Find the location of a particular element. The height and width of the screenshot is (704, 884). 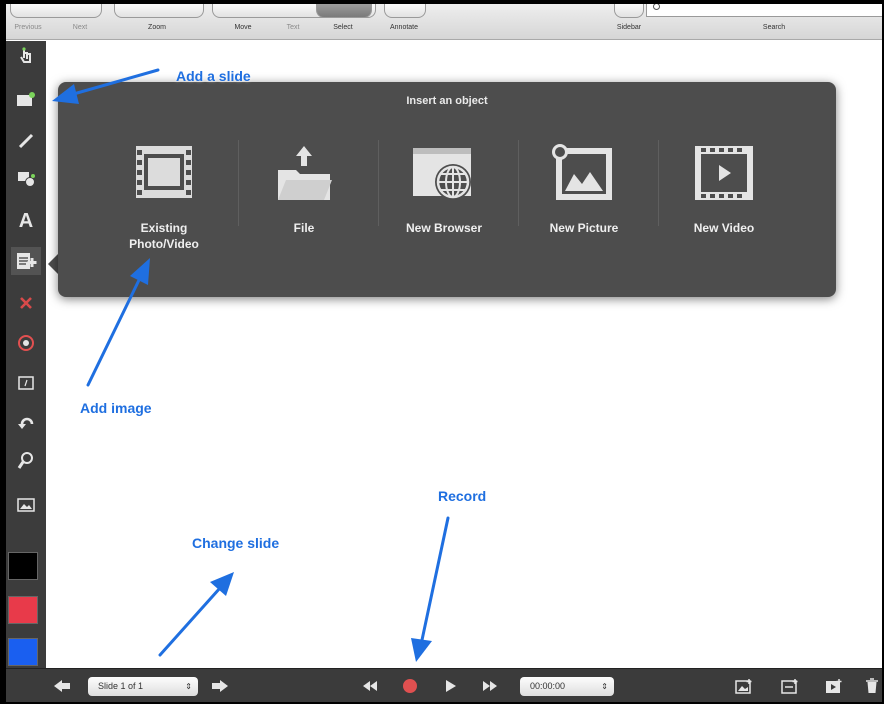

existing-label-line1: Existing is located at coordinates (164, 228).